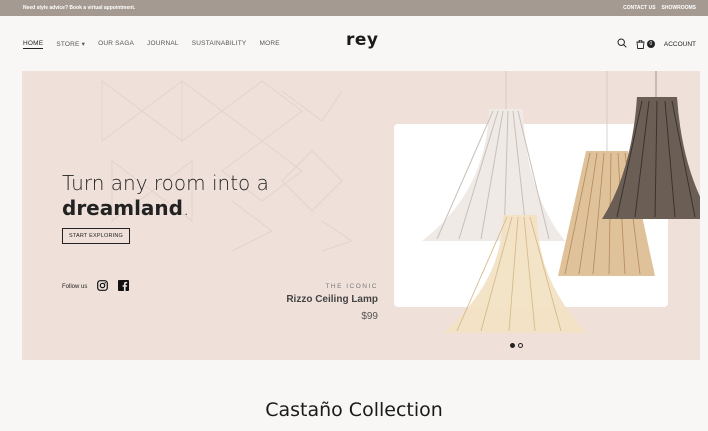 The width and height of the screenshot is (708, 431). I want to click on menu-item-journal: JOURNAL, so click(163, 44).